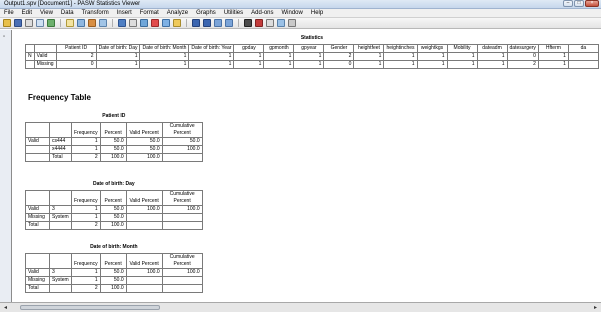 The image size is (601, 312). What do you see at coordinates (113, 129) in the screenshot?
I see `freq-column-header: Percent` at bounding box center [113, 129].